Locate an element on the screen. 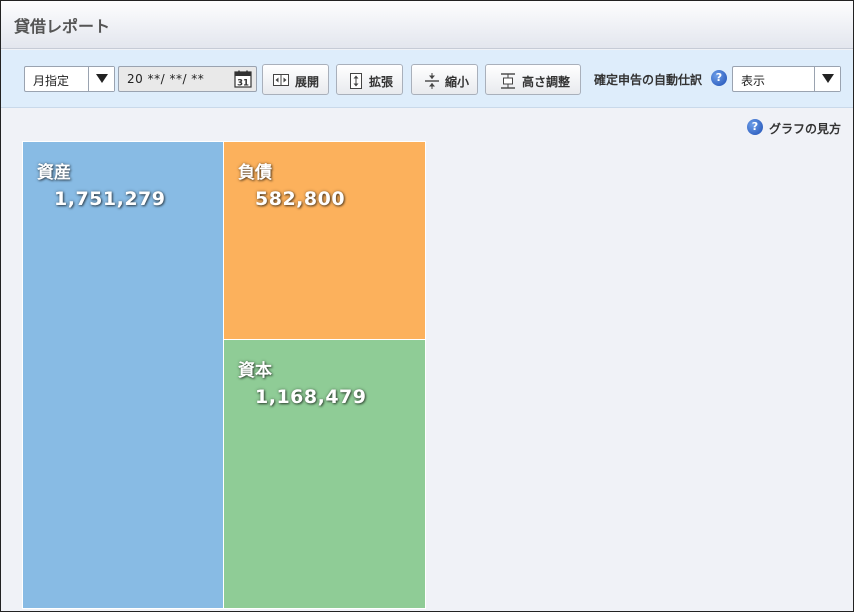 Image resolution: width=854 pixels, height=612 pixels. liabilities-block: 負債 582,800 is located at coordinates (324, 240).